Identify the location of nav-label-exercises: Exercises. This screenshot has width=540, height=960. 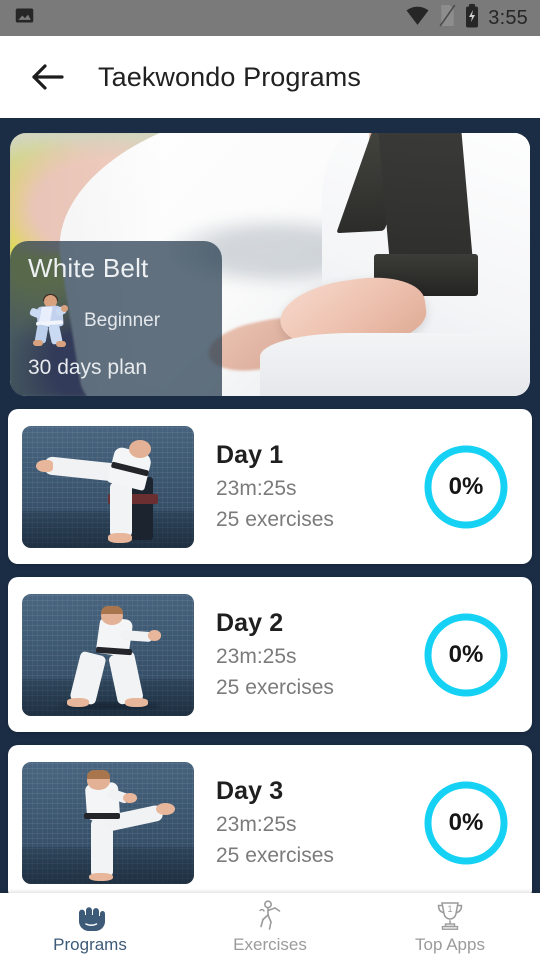
(270, 944).